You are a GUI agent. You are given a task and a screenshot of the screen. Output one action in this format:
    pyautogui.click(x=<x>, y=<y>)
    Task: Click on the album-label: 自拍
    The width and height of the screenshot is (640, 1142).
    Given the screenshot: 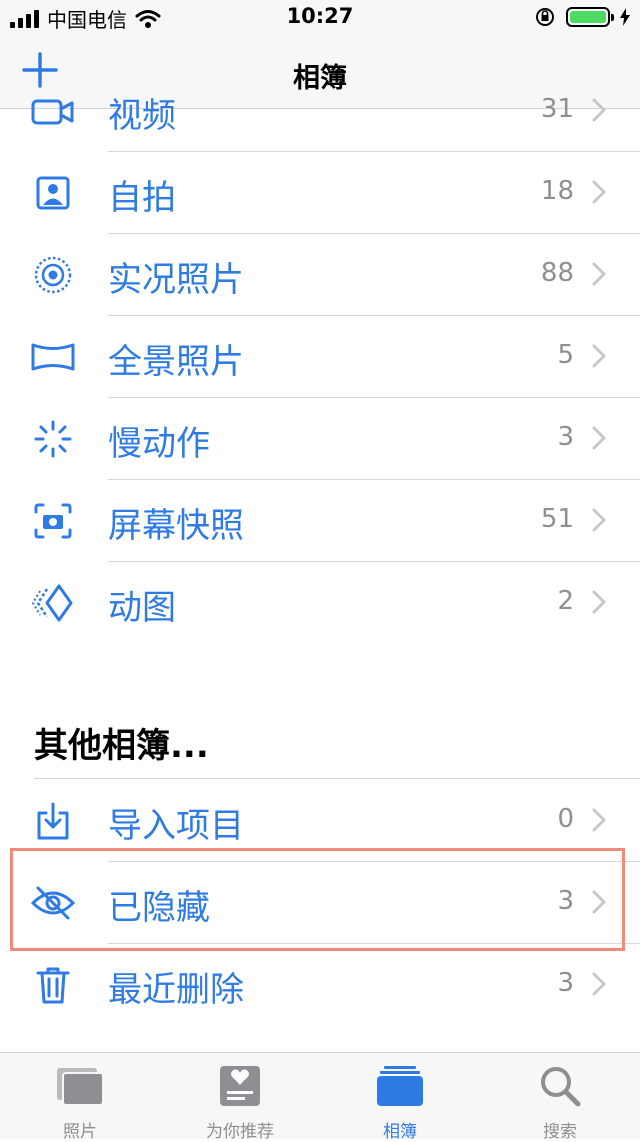 What is the action you would take?
    pyautogui.click(x=142, y=198)
    